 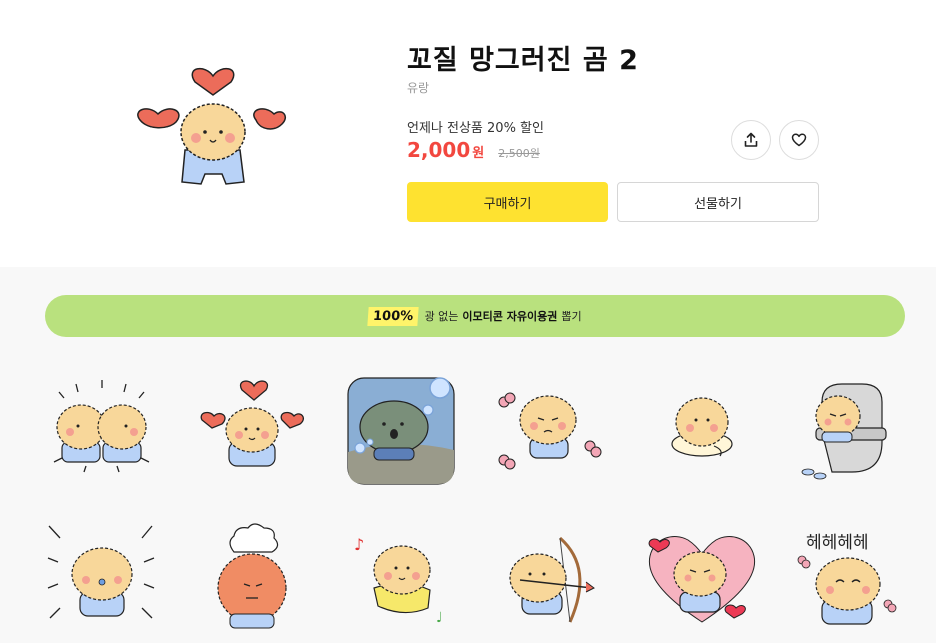 I want to click on sticker-12-caption: 헤헤헤헤, so click(x=837, y=543).